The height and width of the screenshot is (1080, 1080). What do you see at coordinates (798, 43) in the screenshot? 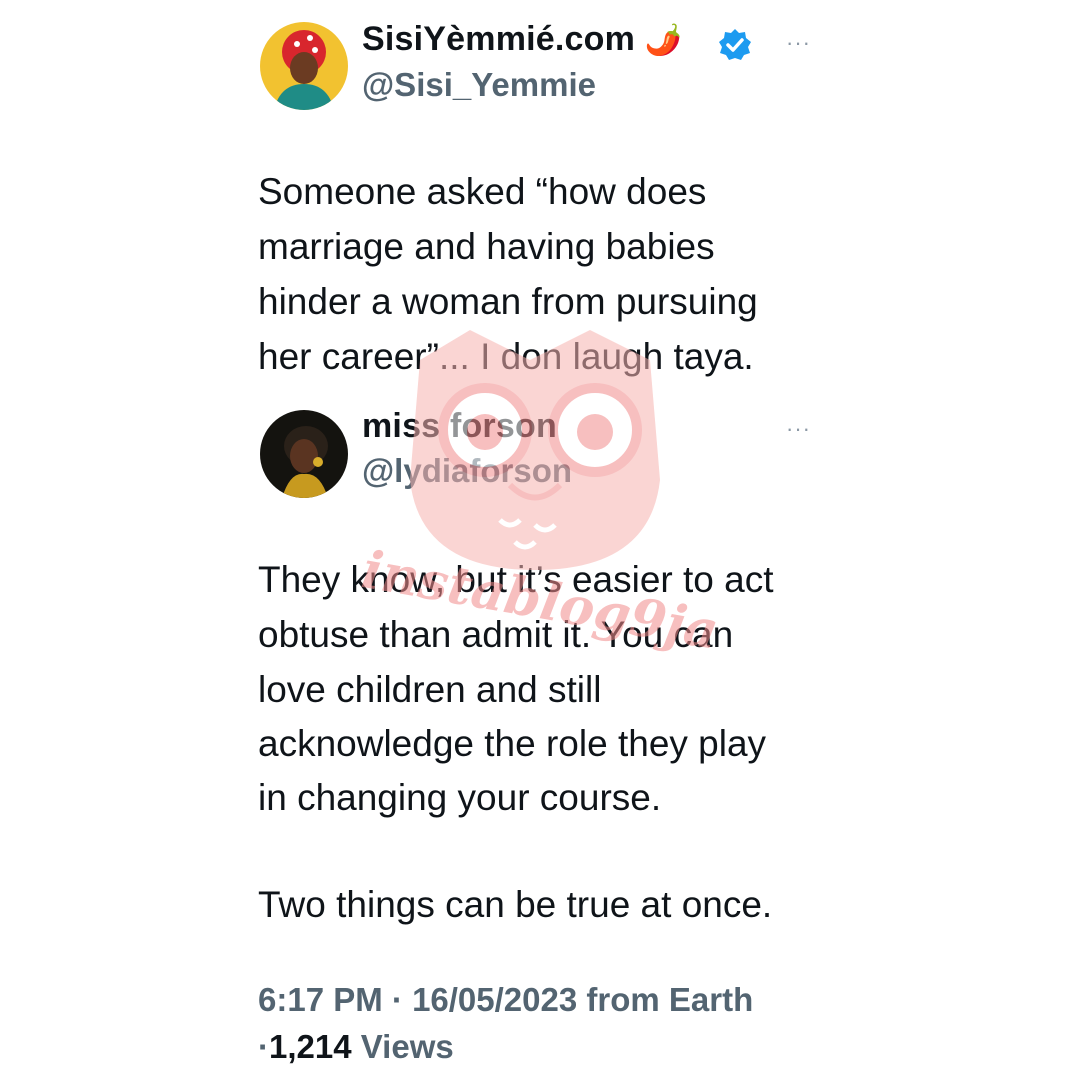
I see `more-options-icon: ···` at bounding box center [798, 43].